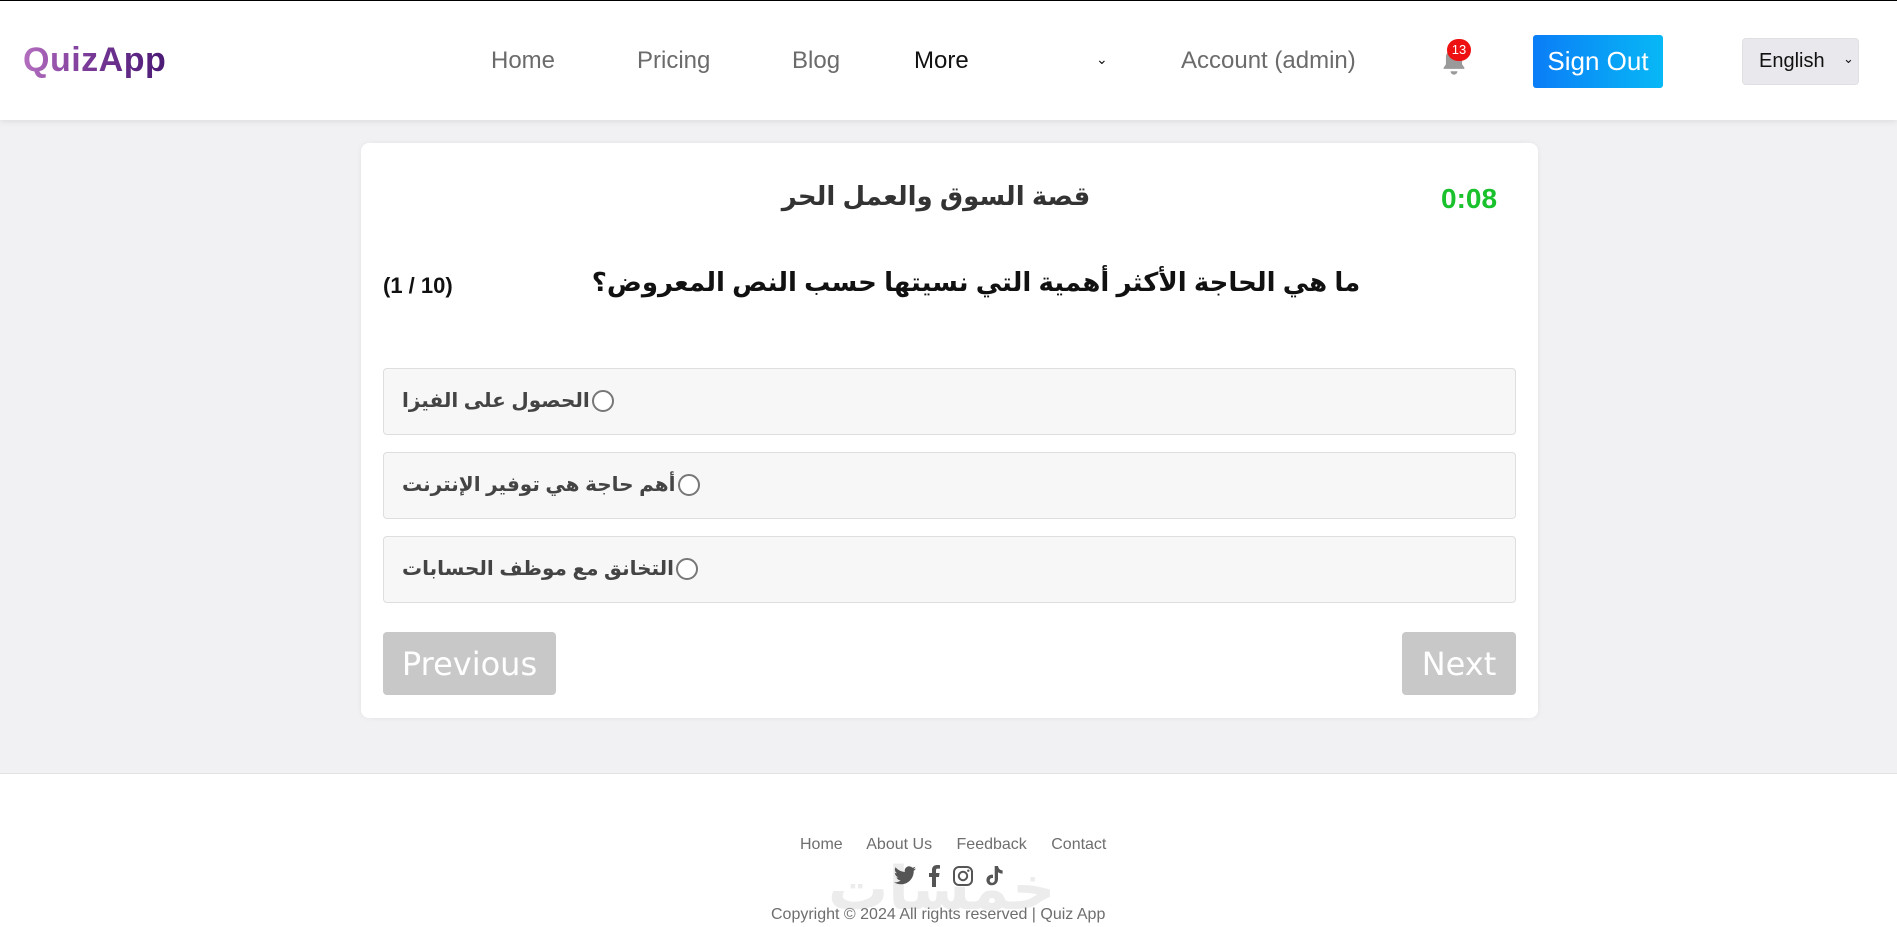 Image resolution: width=1897 pixels, height=927 pixels. What do you see at coordinates (1459, 50) in the screenshot?
I see `notification-badge: 13` at bounding box center [1459, 50].